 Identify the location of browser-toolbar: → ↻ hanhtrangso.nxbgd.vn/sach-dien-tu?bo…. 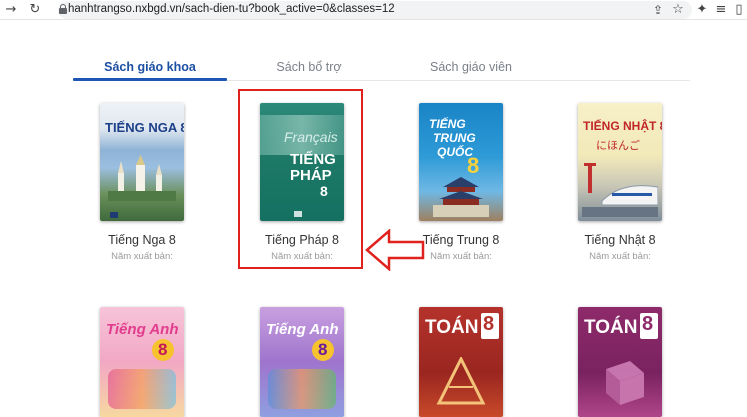
(373, 10).